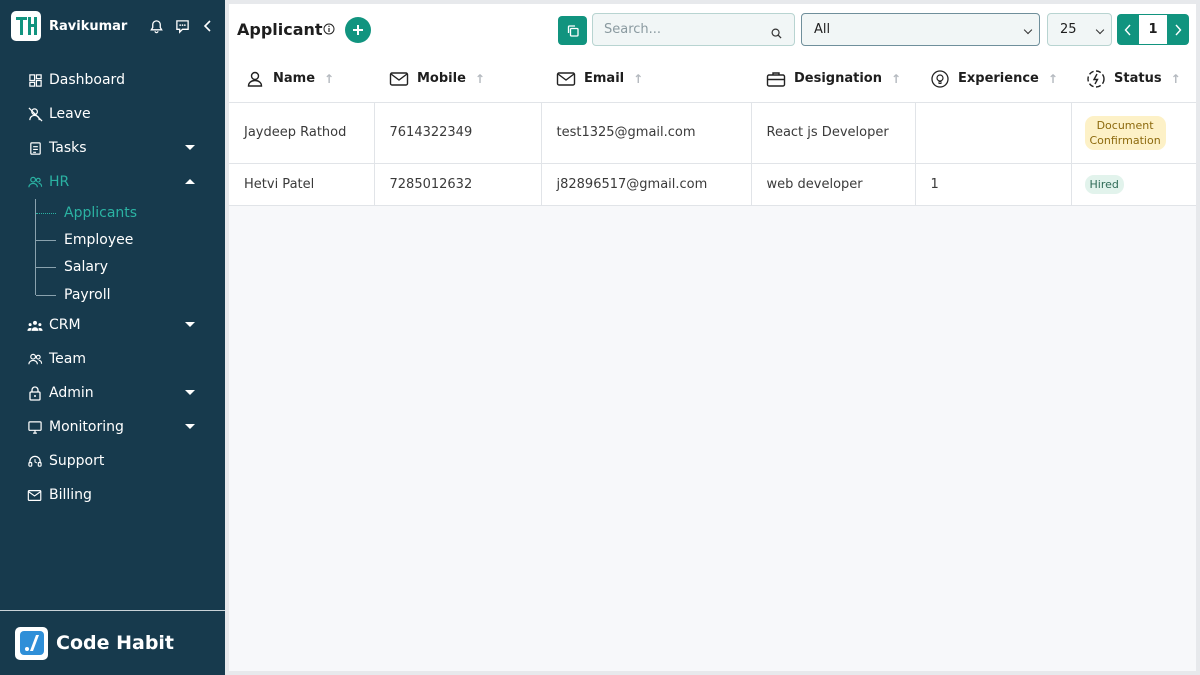 This screenshot has height=675, width=1200. I want to click on next-page-button, so click(1178, 29).